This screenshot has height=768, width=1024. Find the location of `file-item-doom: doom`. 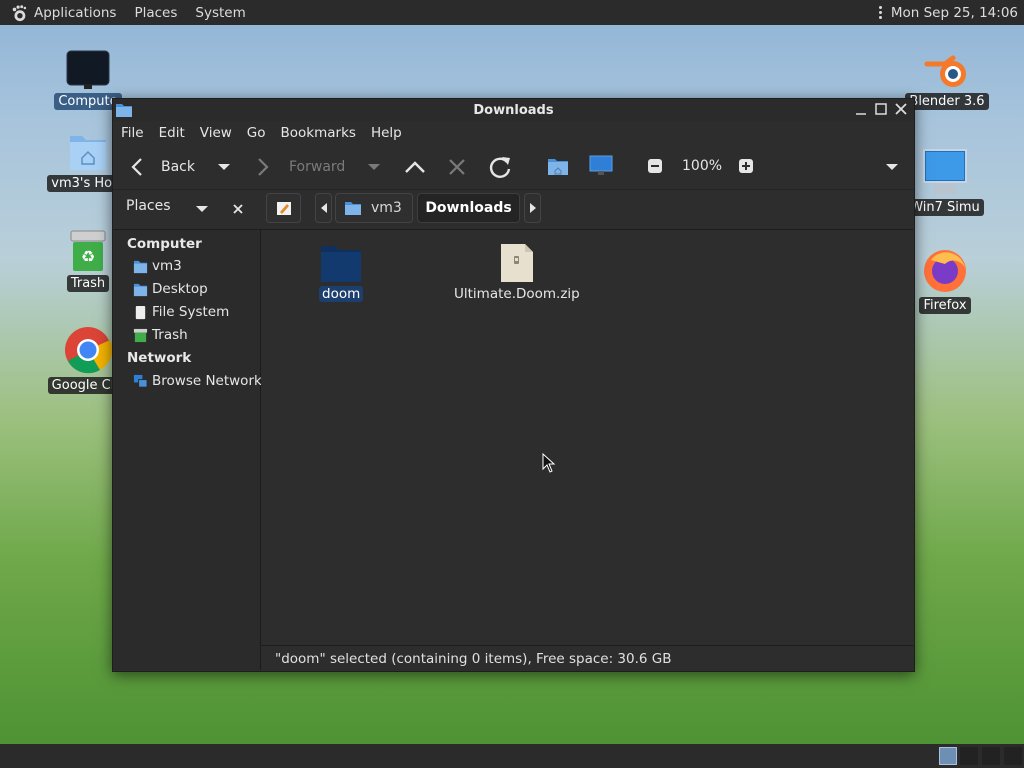

file-item-doom: doom is located at coordinates (341, 272).